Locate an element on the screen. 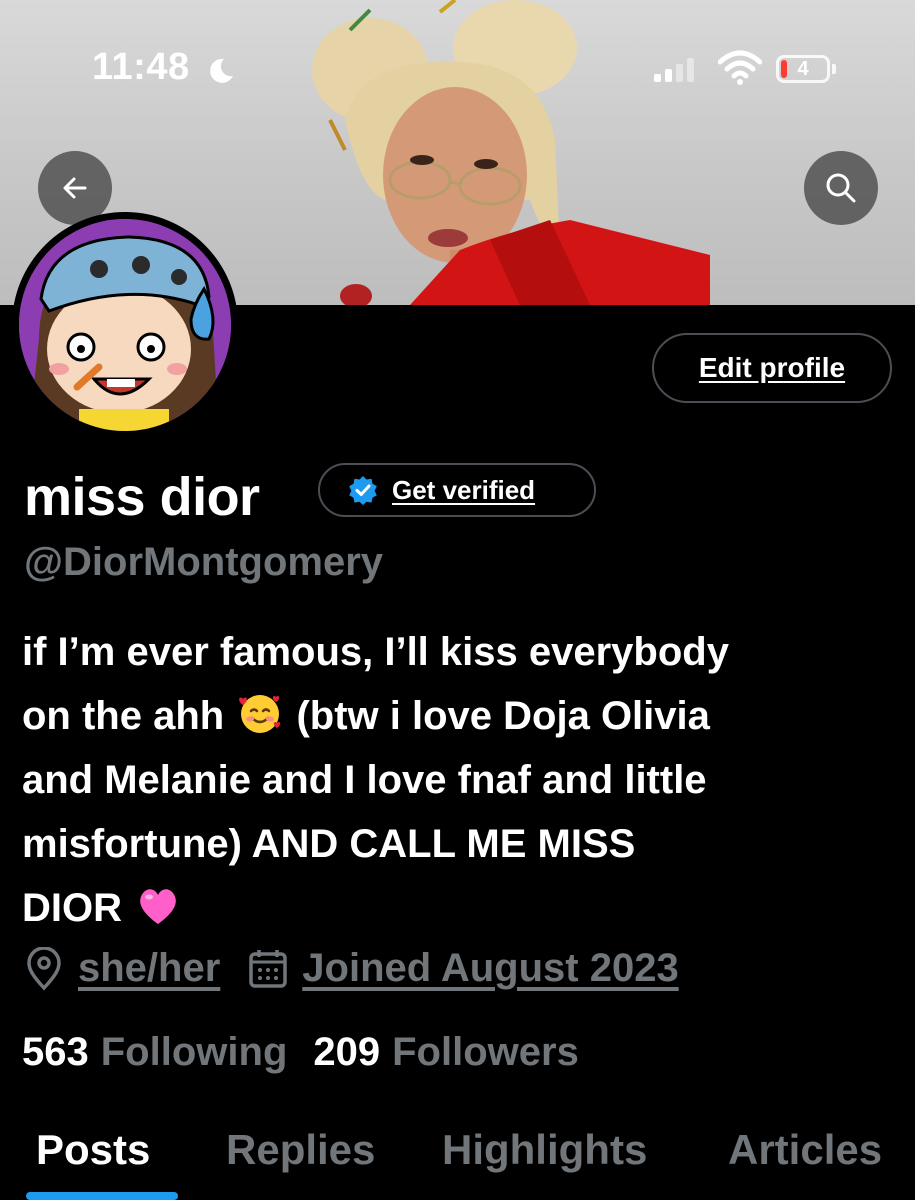 The image size is (915, 1200). search-button is located at coordinates (841, 188).